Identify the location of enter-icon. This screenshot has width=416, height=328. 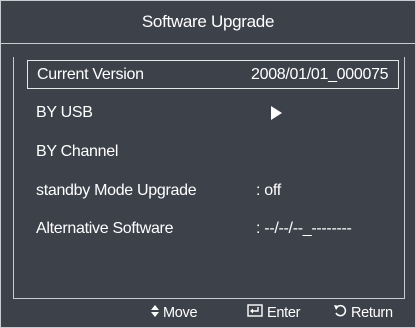
(255, 313).